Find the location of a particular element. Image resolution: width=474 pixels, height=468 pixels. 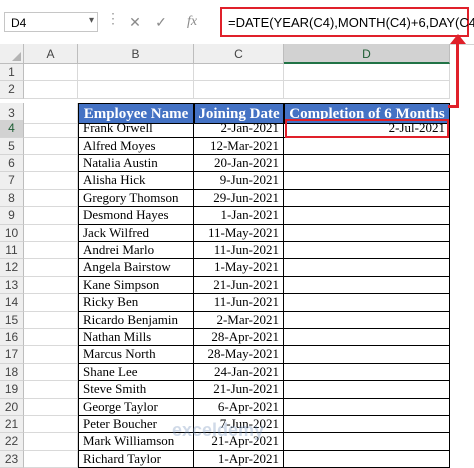

employee-name-cell: Richard Taylor is located at coordinates (136, 459).